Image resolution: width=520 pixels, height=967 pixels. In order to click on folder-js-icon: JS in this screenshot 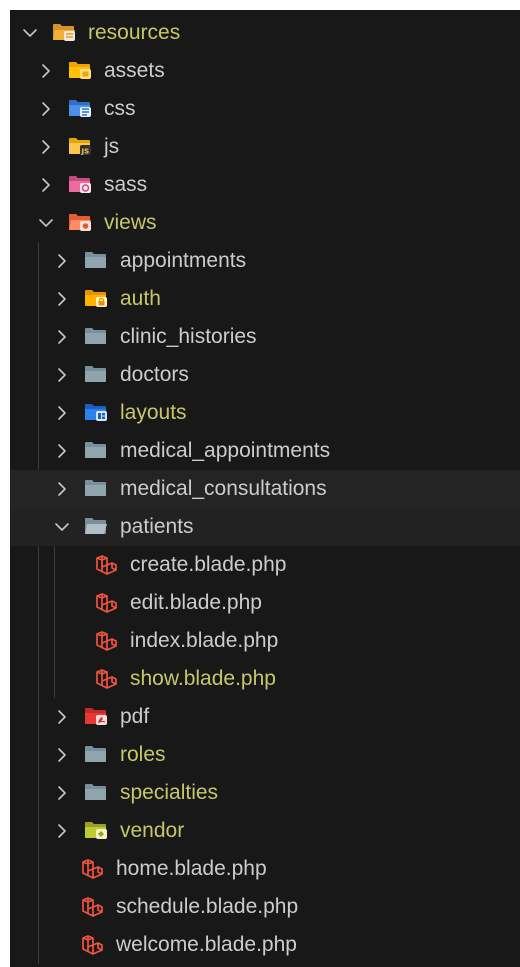, I will do `click(80, 146)`.